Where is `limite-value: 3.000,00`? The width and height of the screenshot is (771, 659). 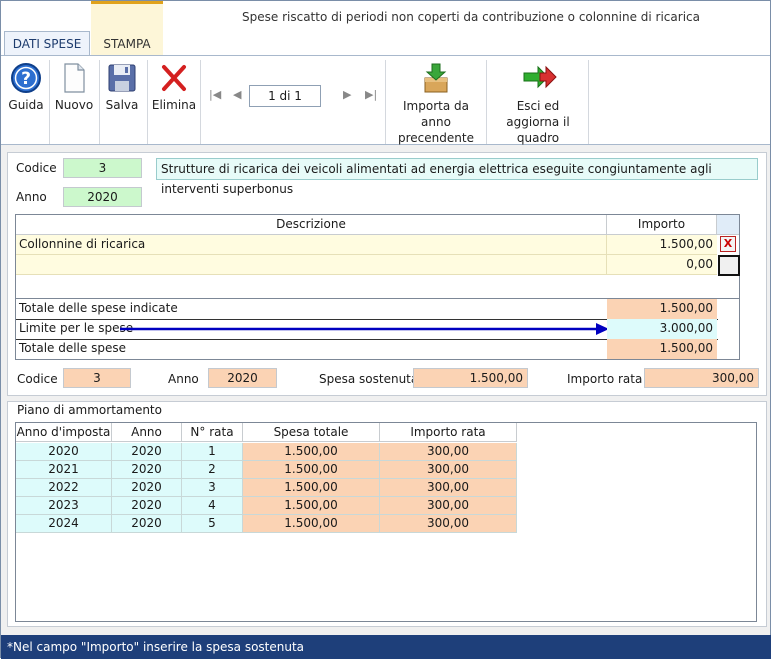
limite-value: 3.000,00 is located at coordinates (662, 329).